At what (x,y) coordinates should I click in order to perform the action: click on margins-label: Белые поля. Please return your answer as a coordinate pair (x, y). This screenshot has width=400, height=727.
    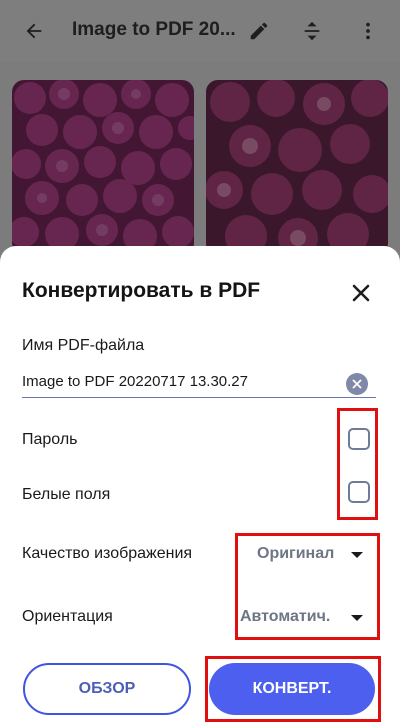
    Looking at the image, I should click on (66, 494).